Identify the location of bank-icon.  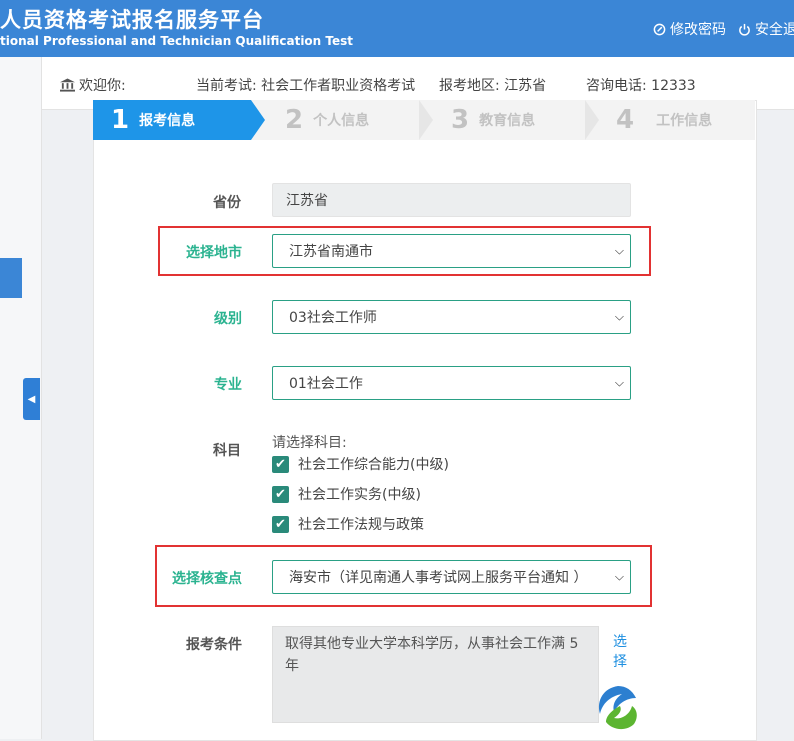
(67, 85).